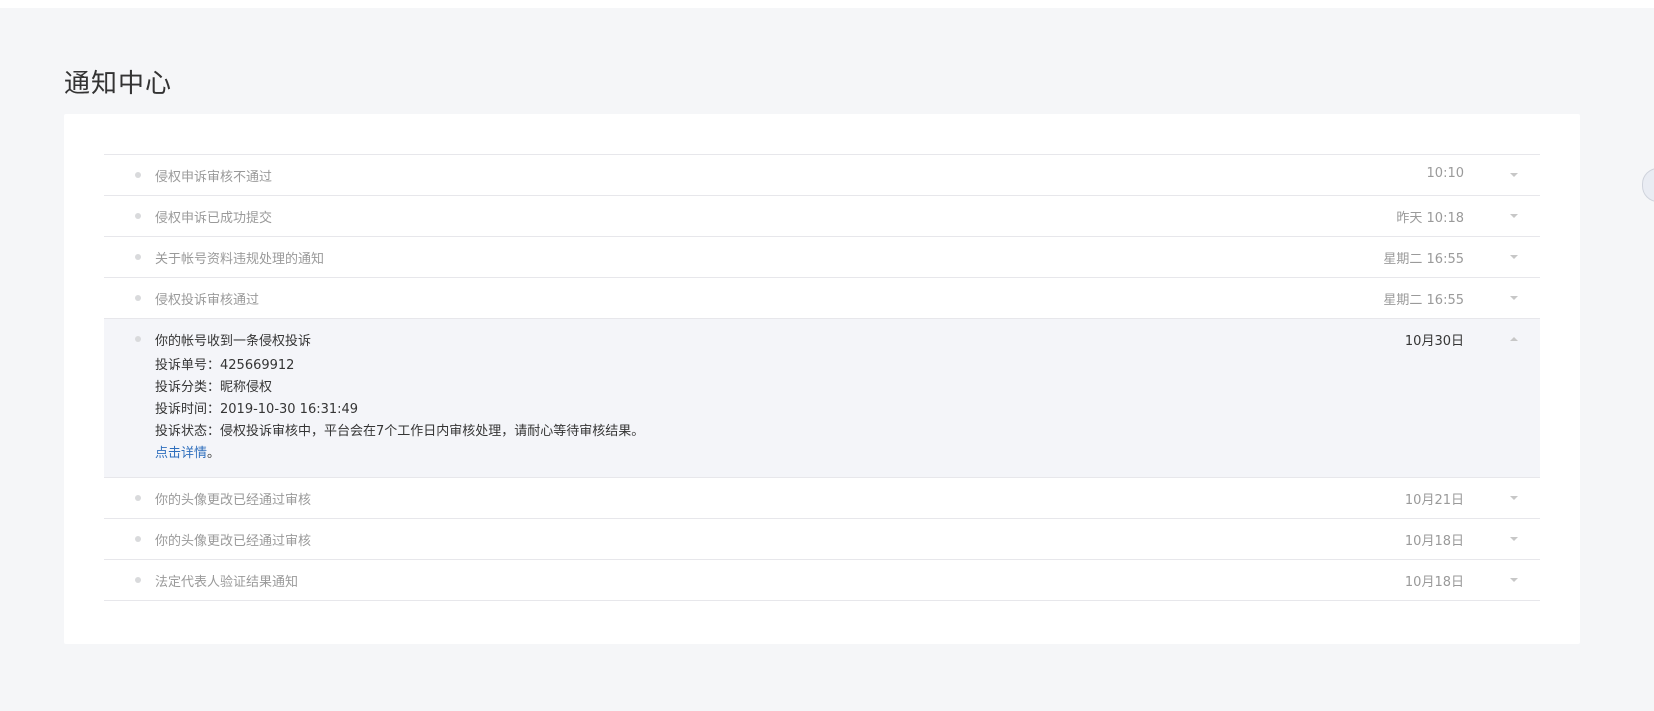  I want to click on notification-time: 昨天 10:18, so click(1430, 218).